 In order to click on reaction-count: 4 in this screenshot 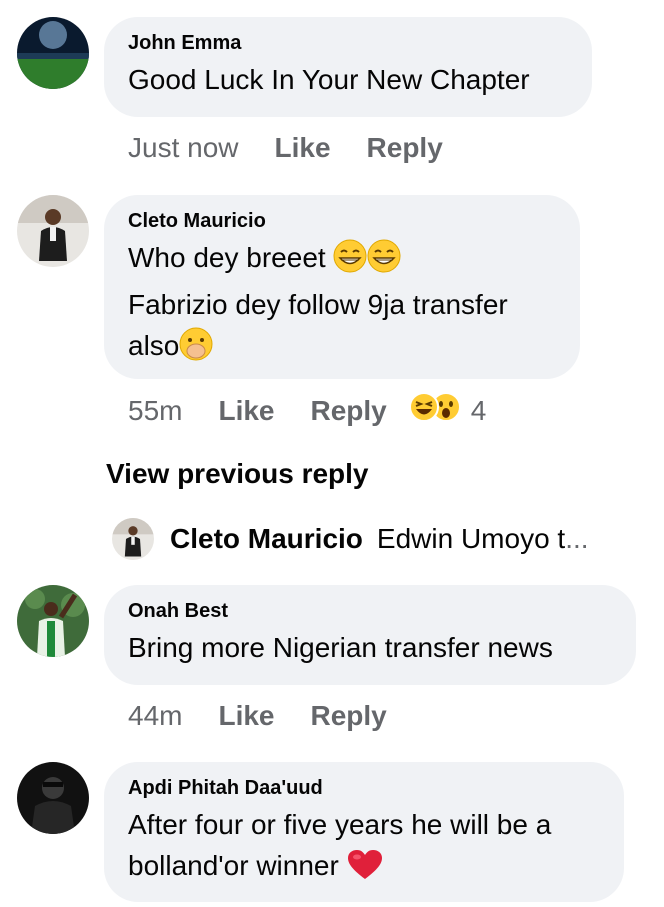, I will do `click(478, 410)`.